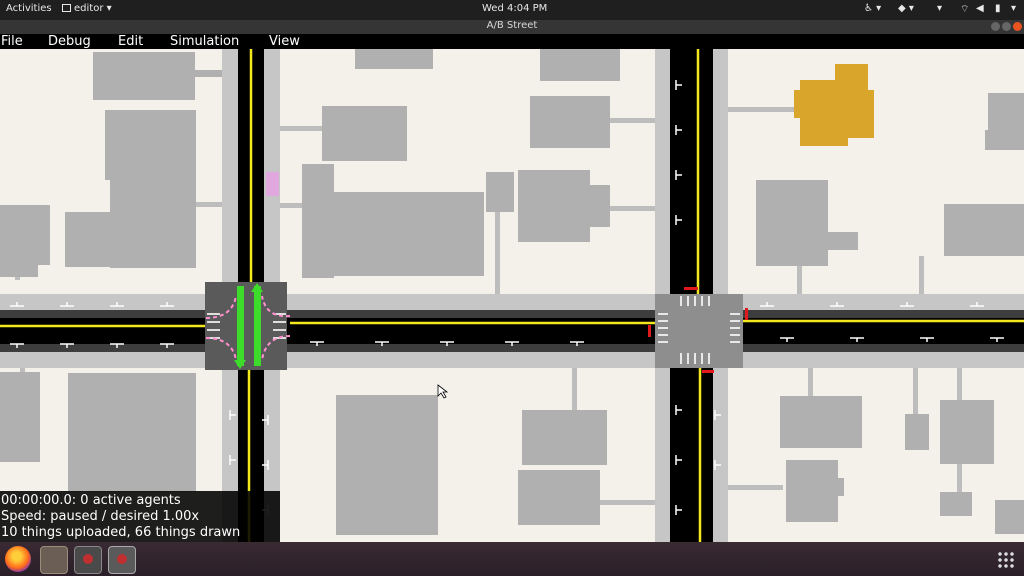 This screenshot has height=576, width=1024. I want to click on intersection-east, so click(699, 331).